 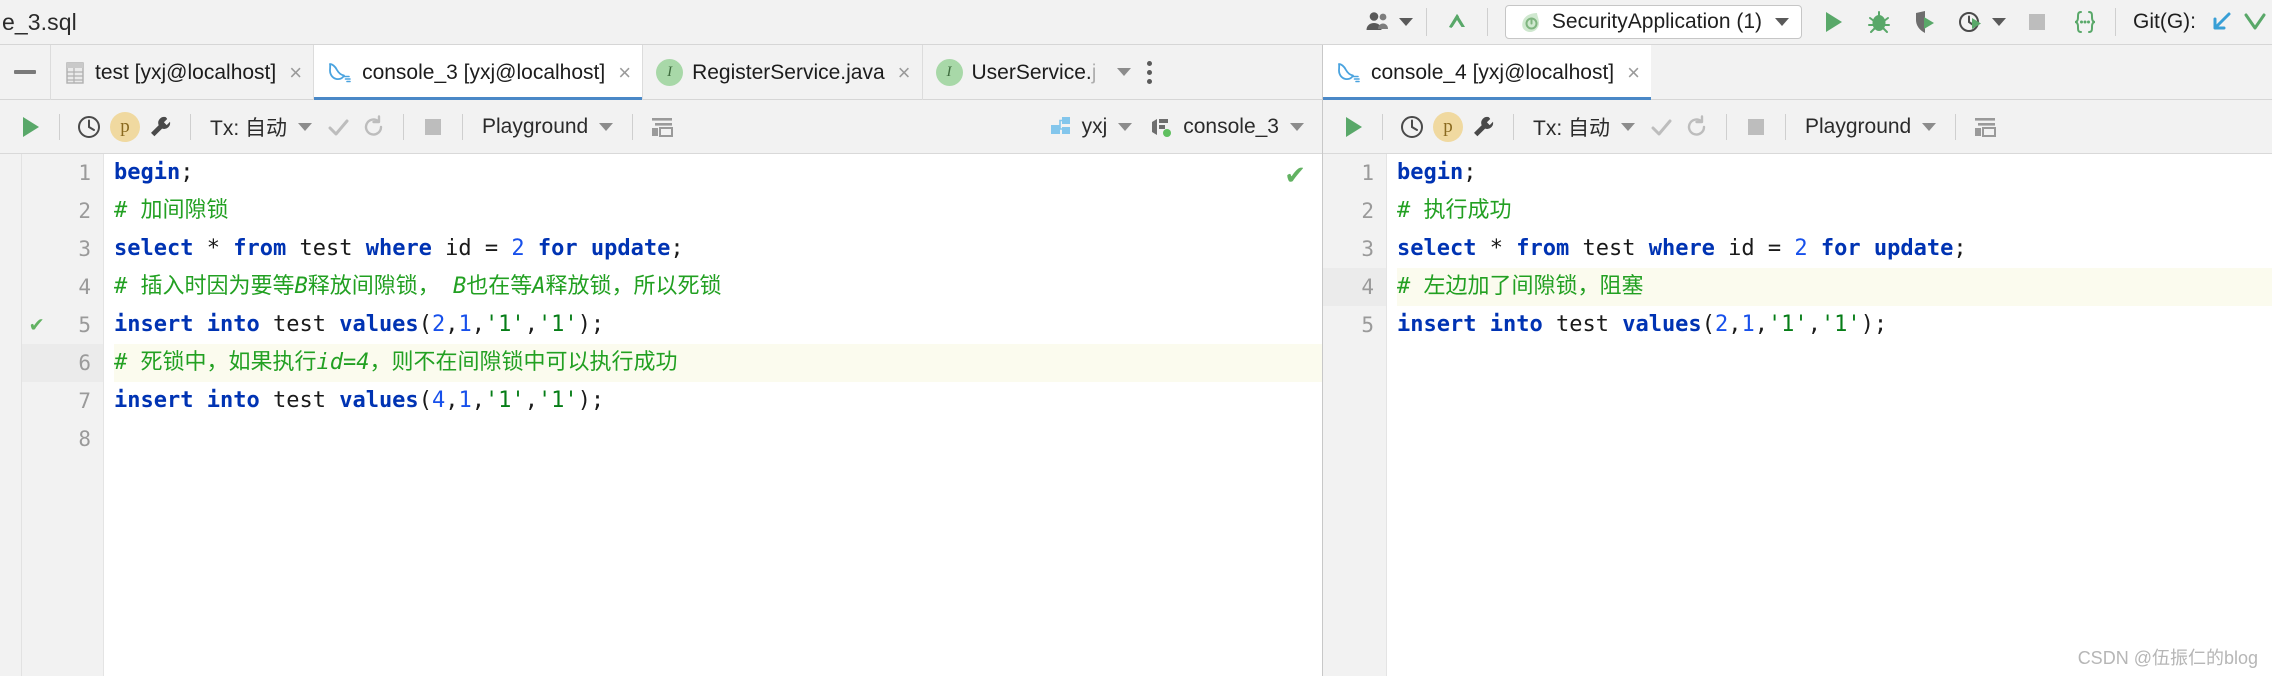 I want to click on right-editor-gutter: 12345, so click(x=1355, y=415).